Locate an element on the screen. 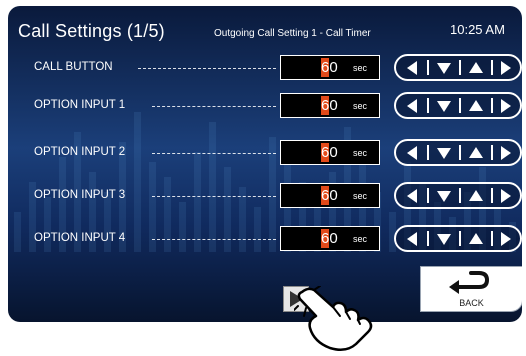 The width and height of the screenshot is (526, 356). row-label: OPTION INPUT 1 is located at coordinates (80, 105).